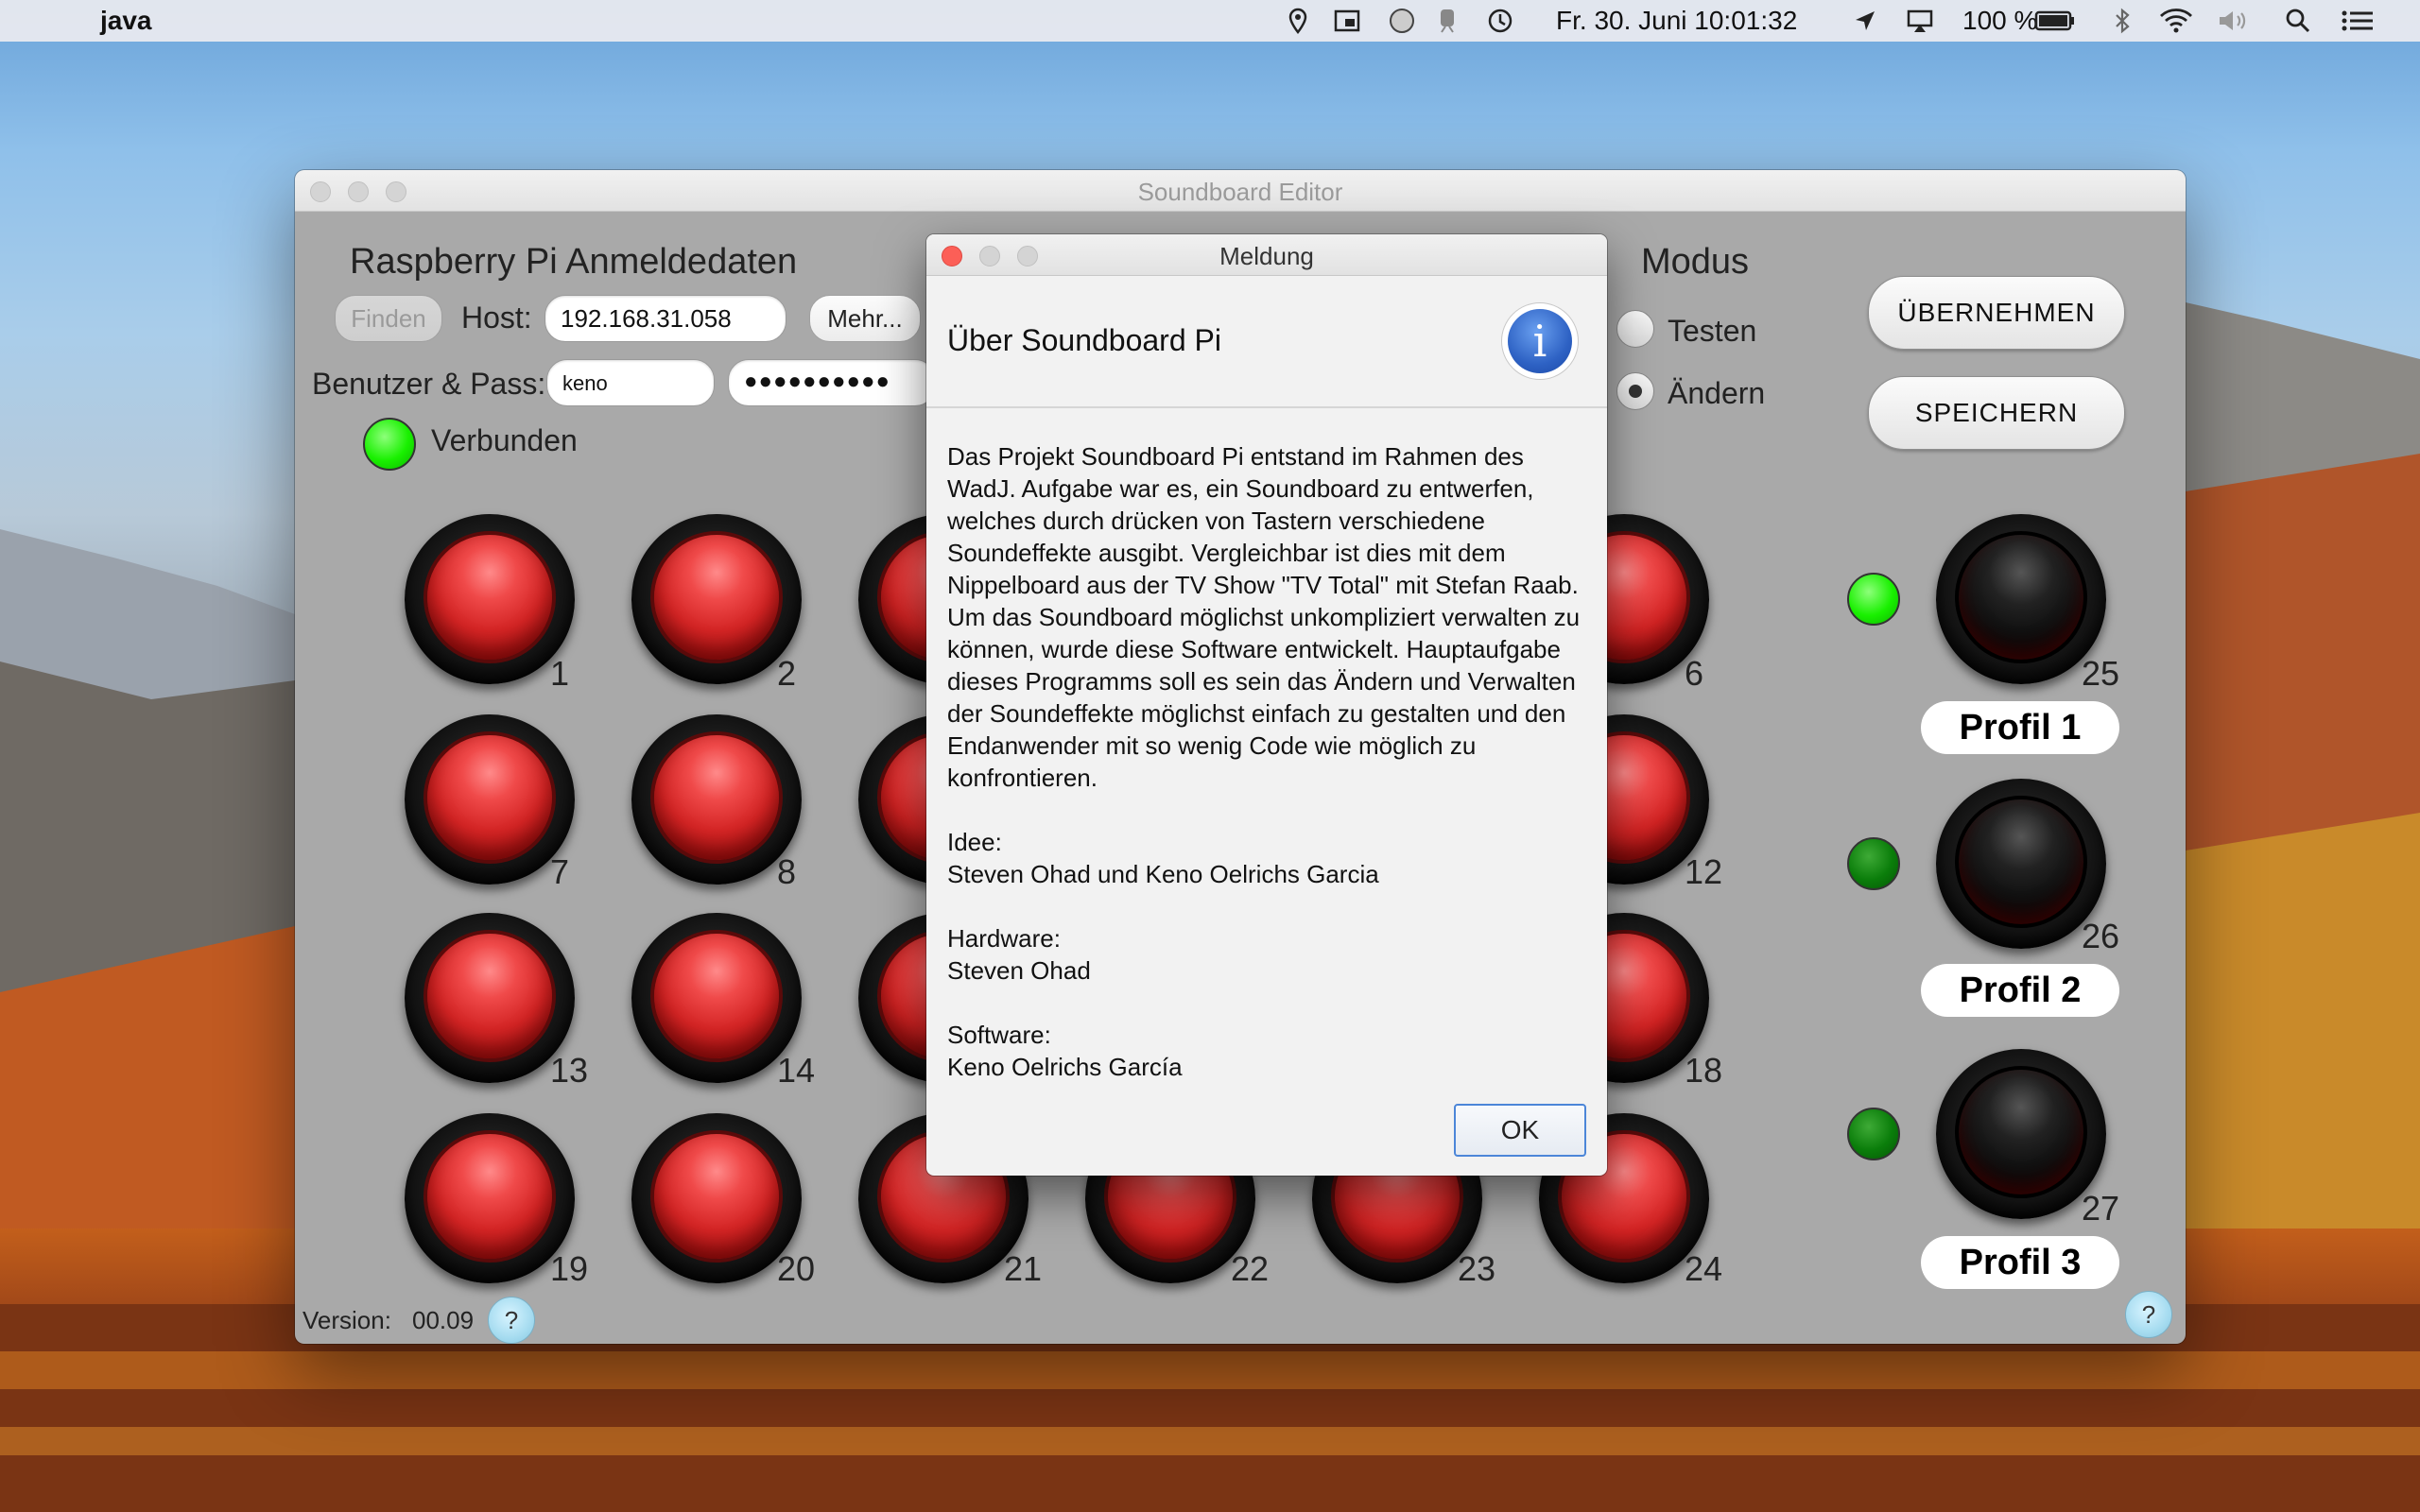 Image resolution: width=2420 pixels, height=1512 pixels. I want to click on volume-icon, so click(2235, 21).